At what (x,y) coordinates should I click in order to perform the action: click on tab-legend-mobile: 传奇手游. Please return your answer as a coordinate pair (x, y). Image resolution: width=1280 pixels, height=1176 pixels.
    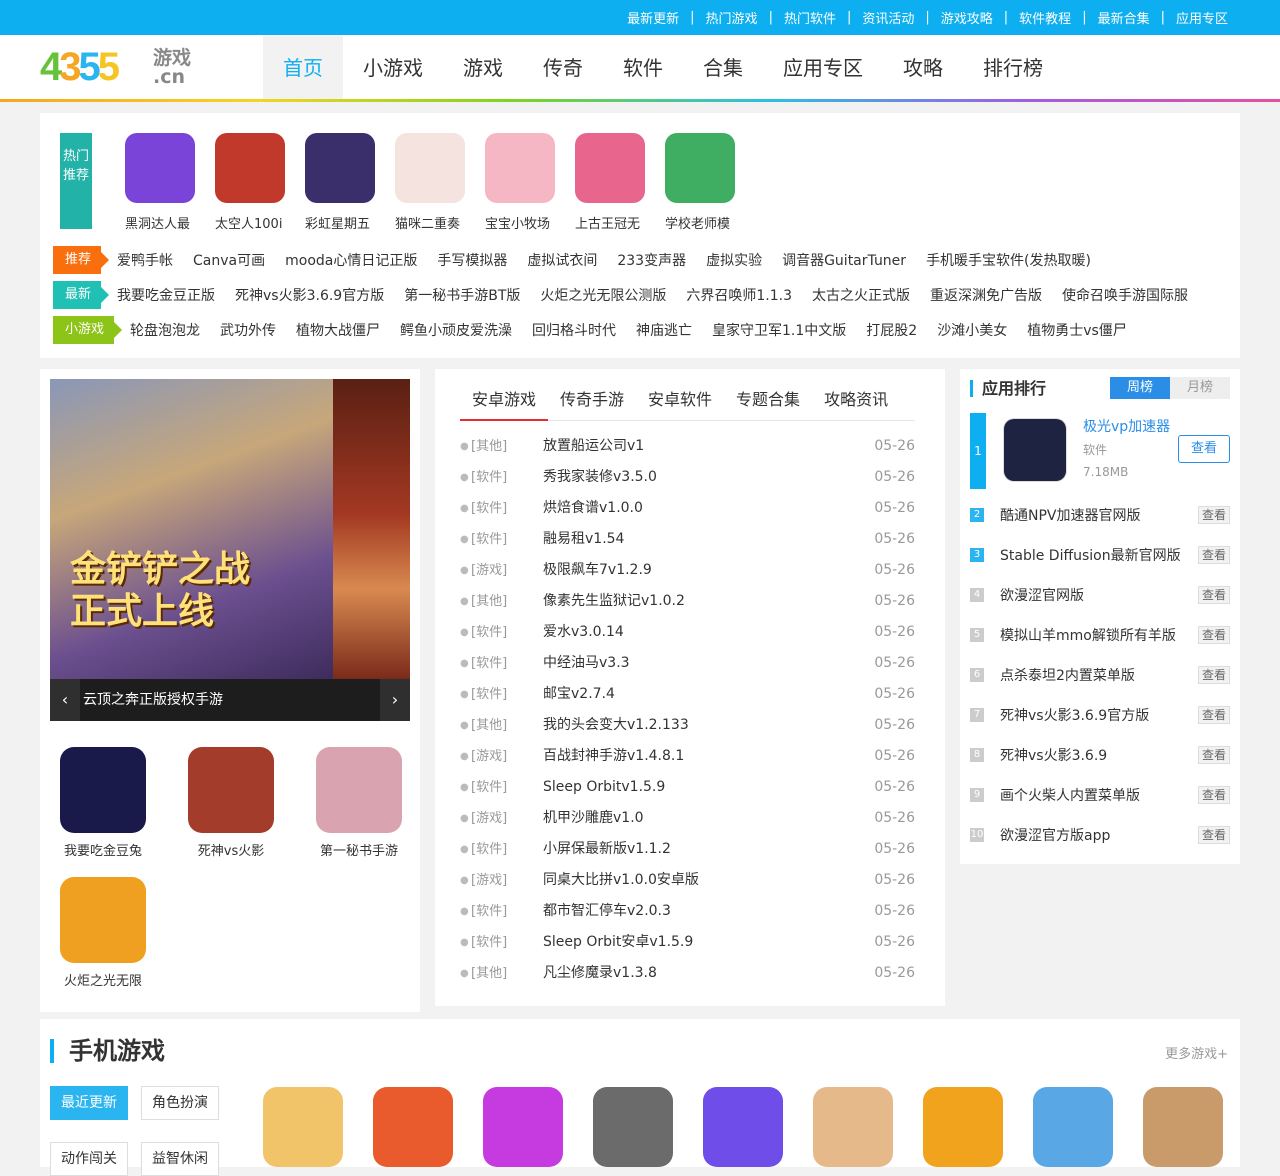
    Looking at the image, I should click on (592, 404).